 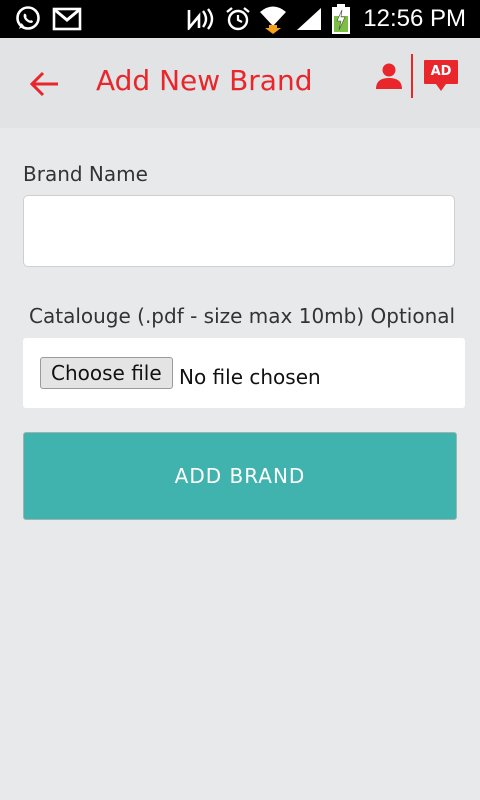 What do you see at coordinates (106, 373) in the screenshot?
I see `choose-file-button: Choose file` at bounding box center [106, 373].